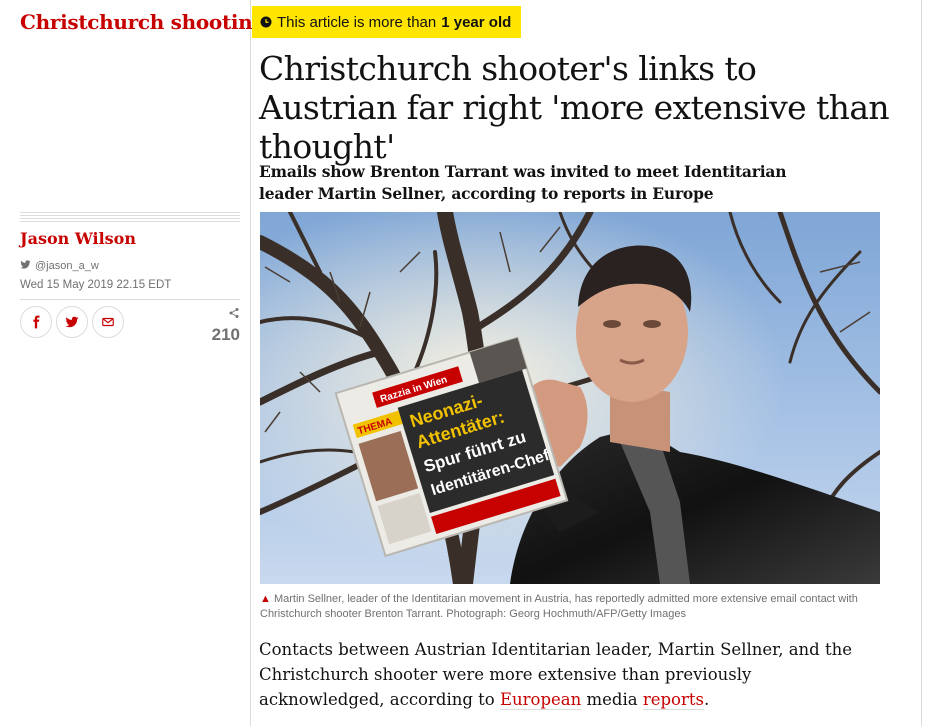  I want to click on right-border, so click(921, 363).